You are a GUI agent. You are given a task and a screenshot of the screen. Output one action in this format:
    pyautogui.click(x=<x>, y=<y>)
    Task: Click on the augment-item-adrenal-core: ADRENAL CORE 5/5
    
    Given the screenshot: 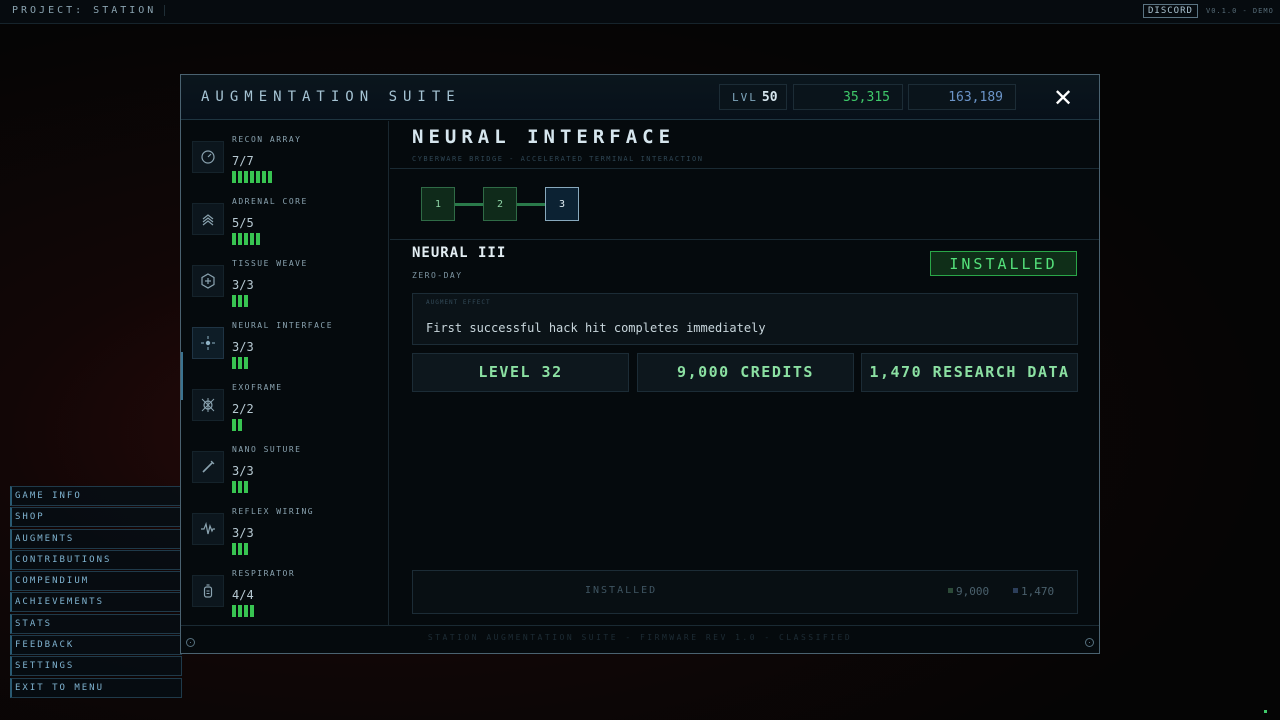 What is the action you would take?
    pyautogui.click(x=285, y=214)
    